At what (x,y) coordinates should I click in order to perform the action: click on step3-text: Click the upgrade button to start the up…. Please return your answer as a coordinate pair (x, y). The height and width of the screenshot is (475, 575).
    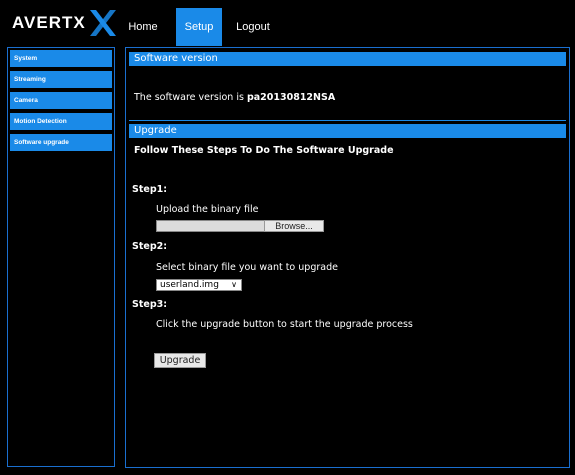
    Looking at the image, I should click on (284, 324).